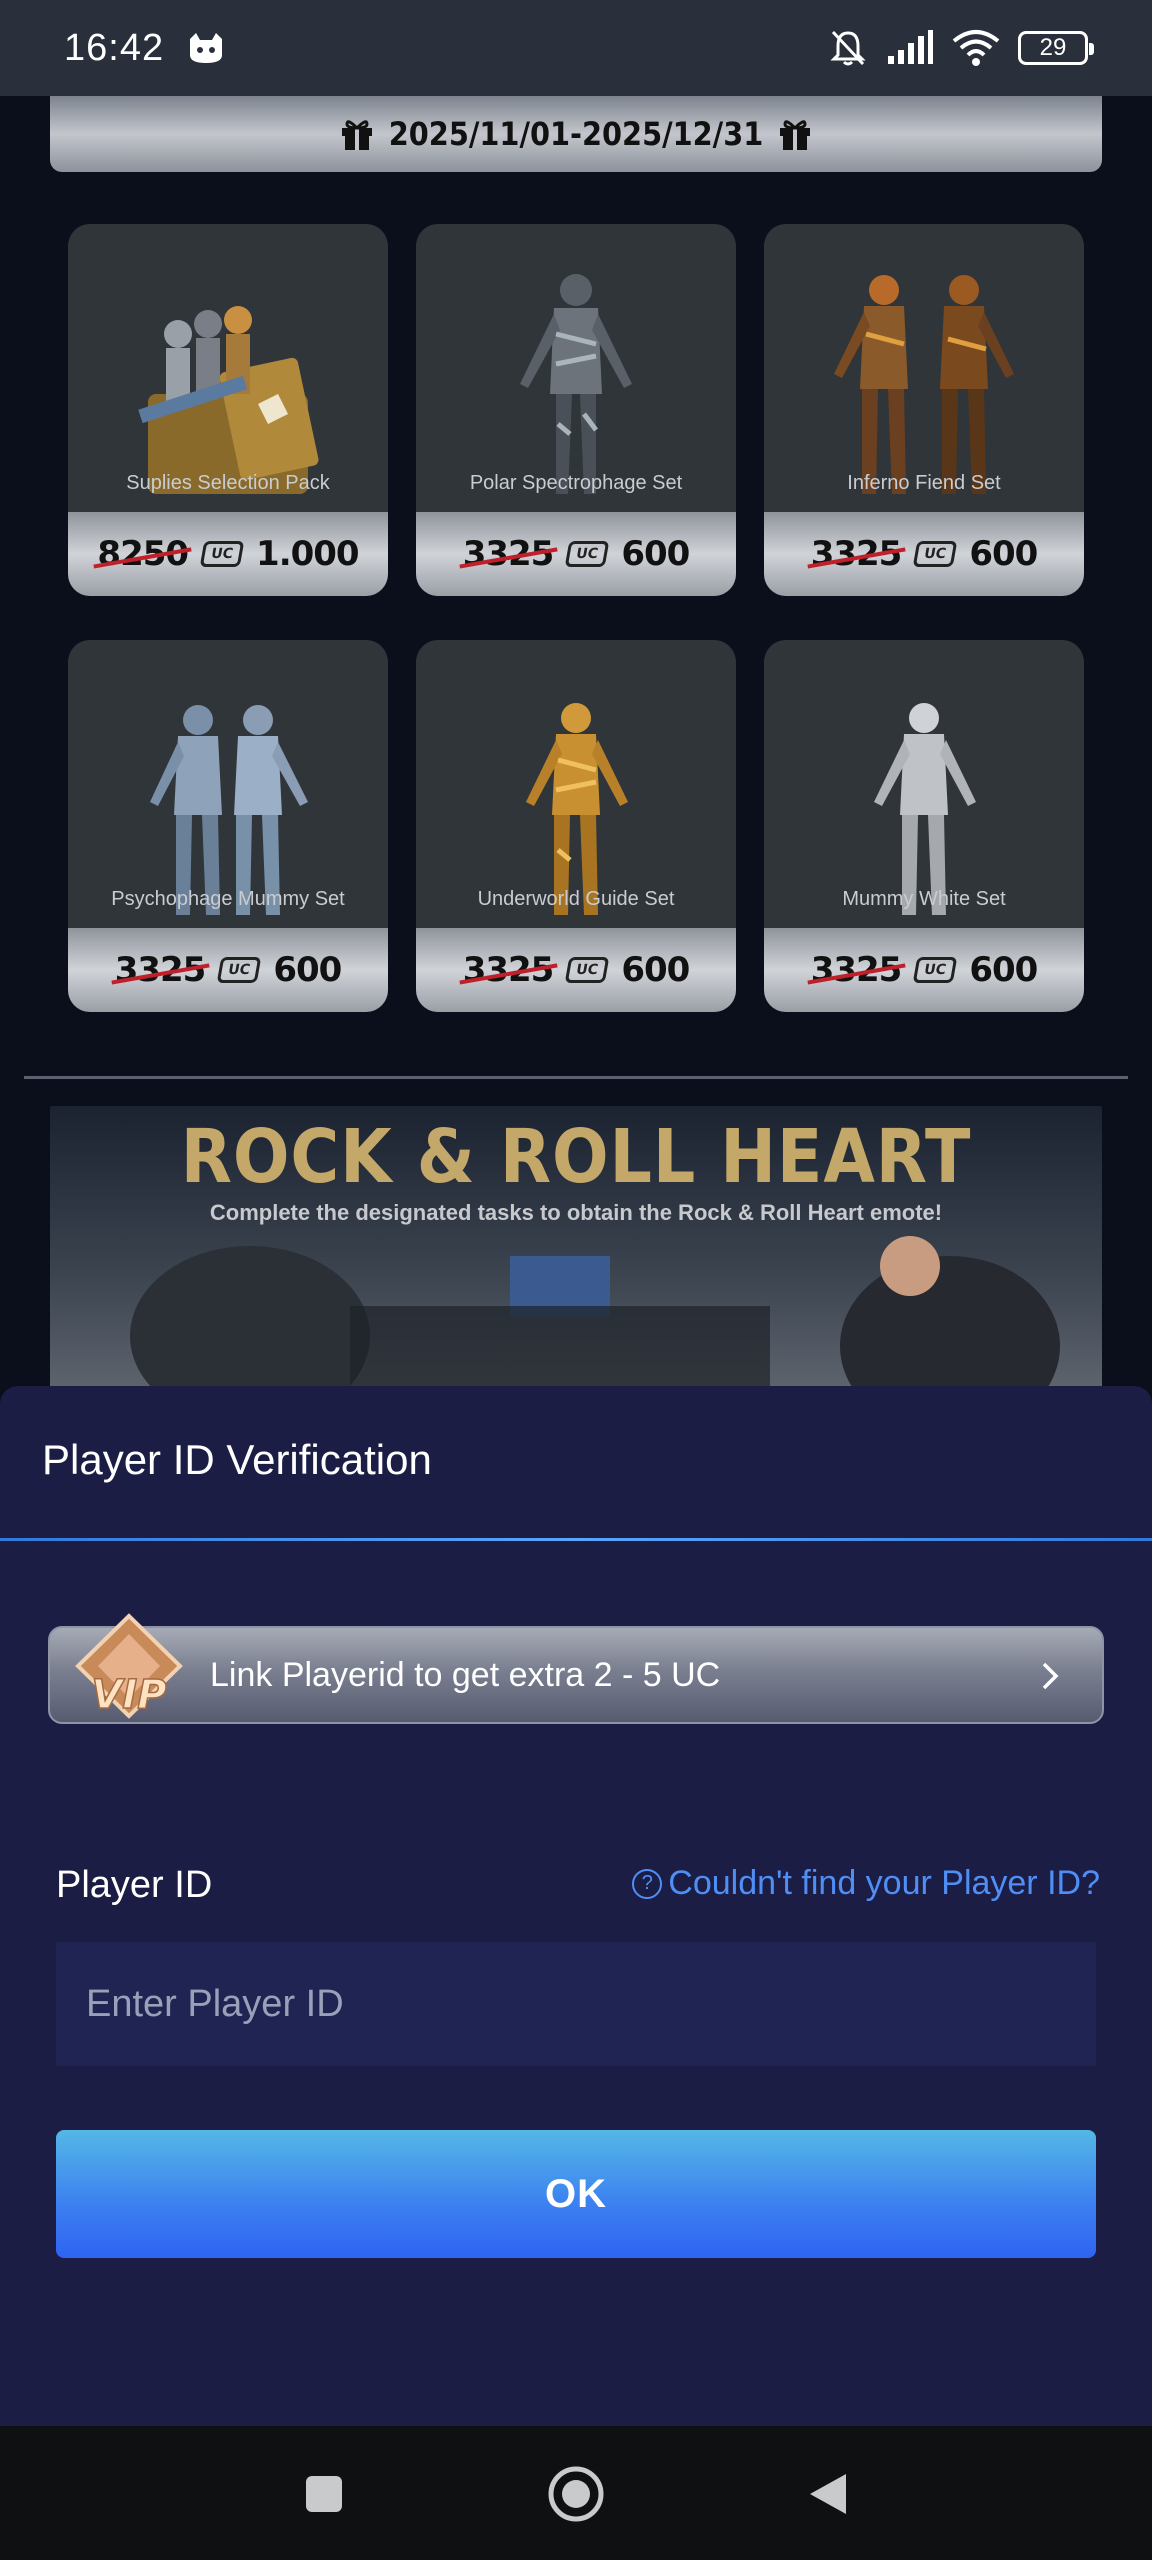  Describe the element at coordinates (143, 554) in the screenshot. I see `original-price: 8250` at that location.